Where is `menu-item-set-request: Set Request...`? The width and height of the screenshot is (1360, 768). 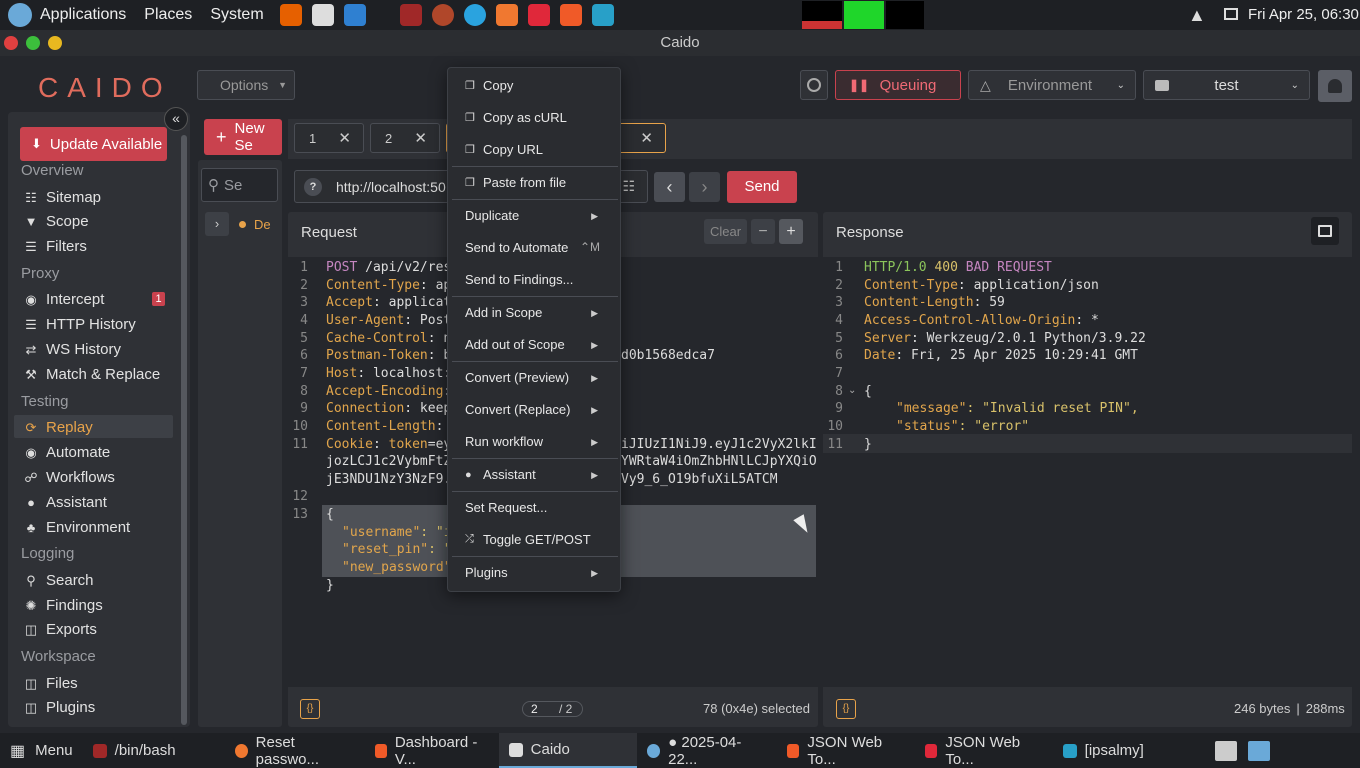 menu-item-set-request: Set Request... is located at coordinates (506, 507).